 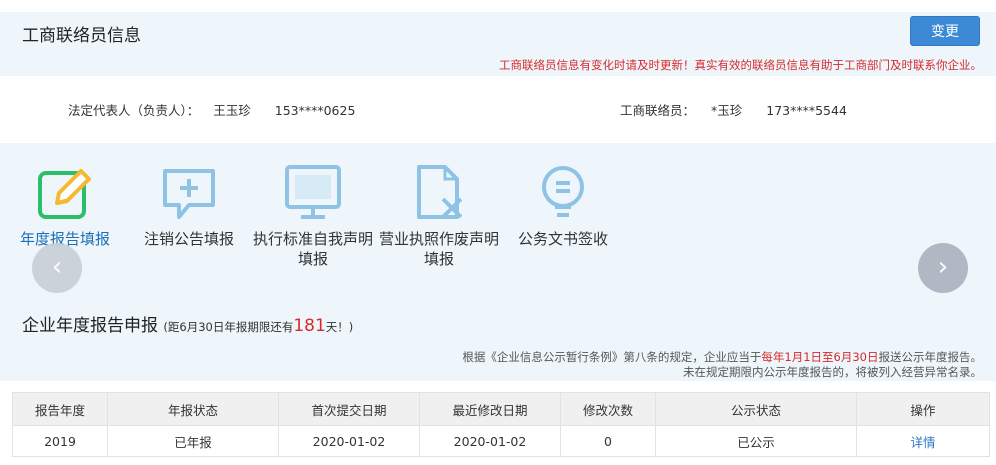 I want to click on action-cancel-notice: 注销公告填报, so click(x=189, y=206).